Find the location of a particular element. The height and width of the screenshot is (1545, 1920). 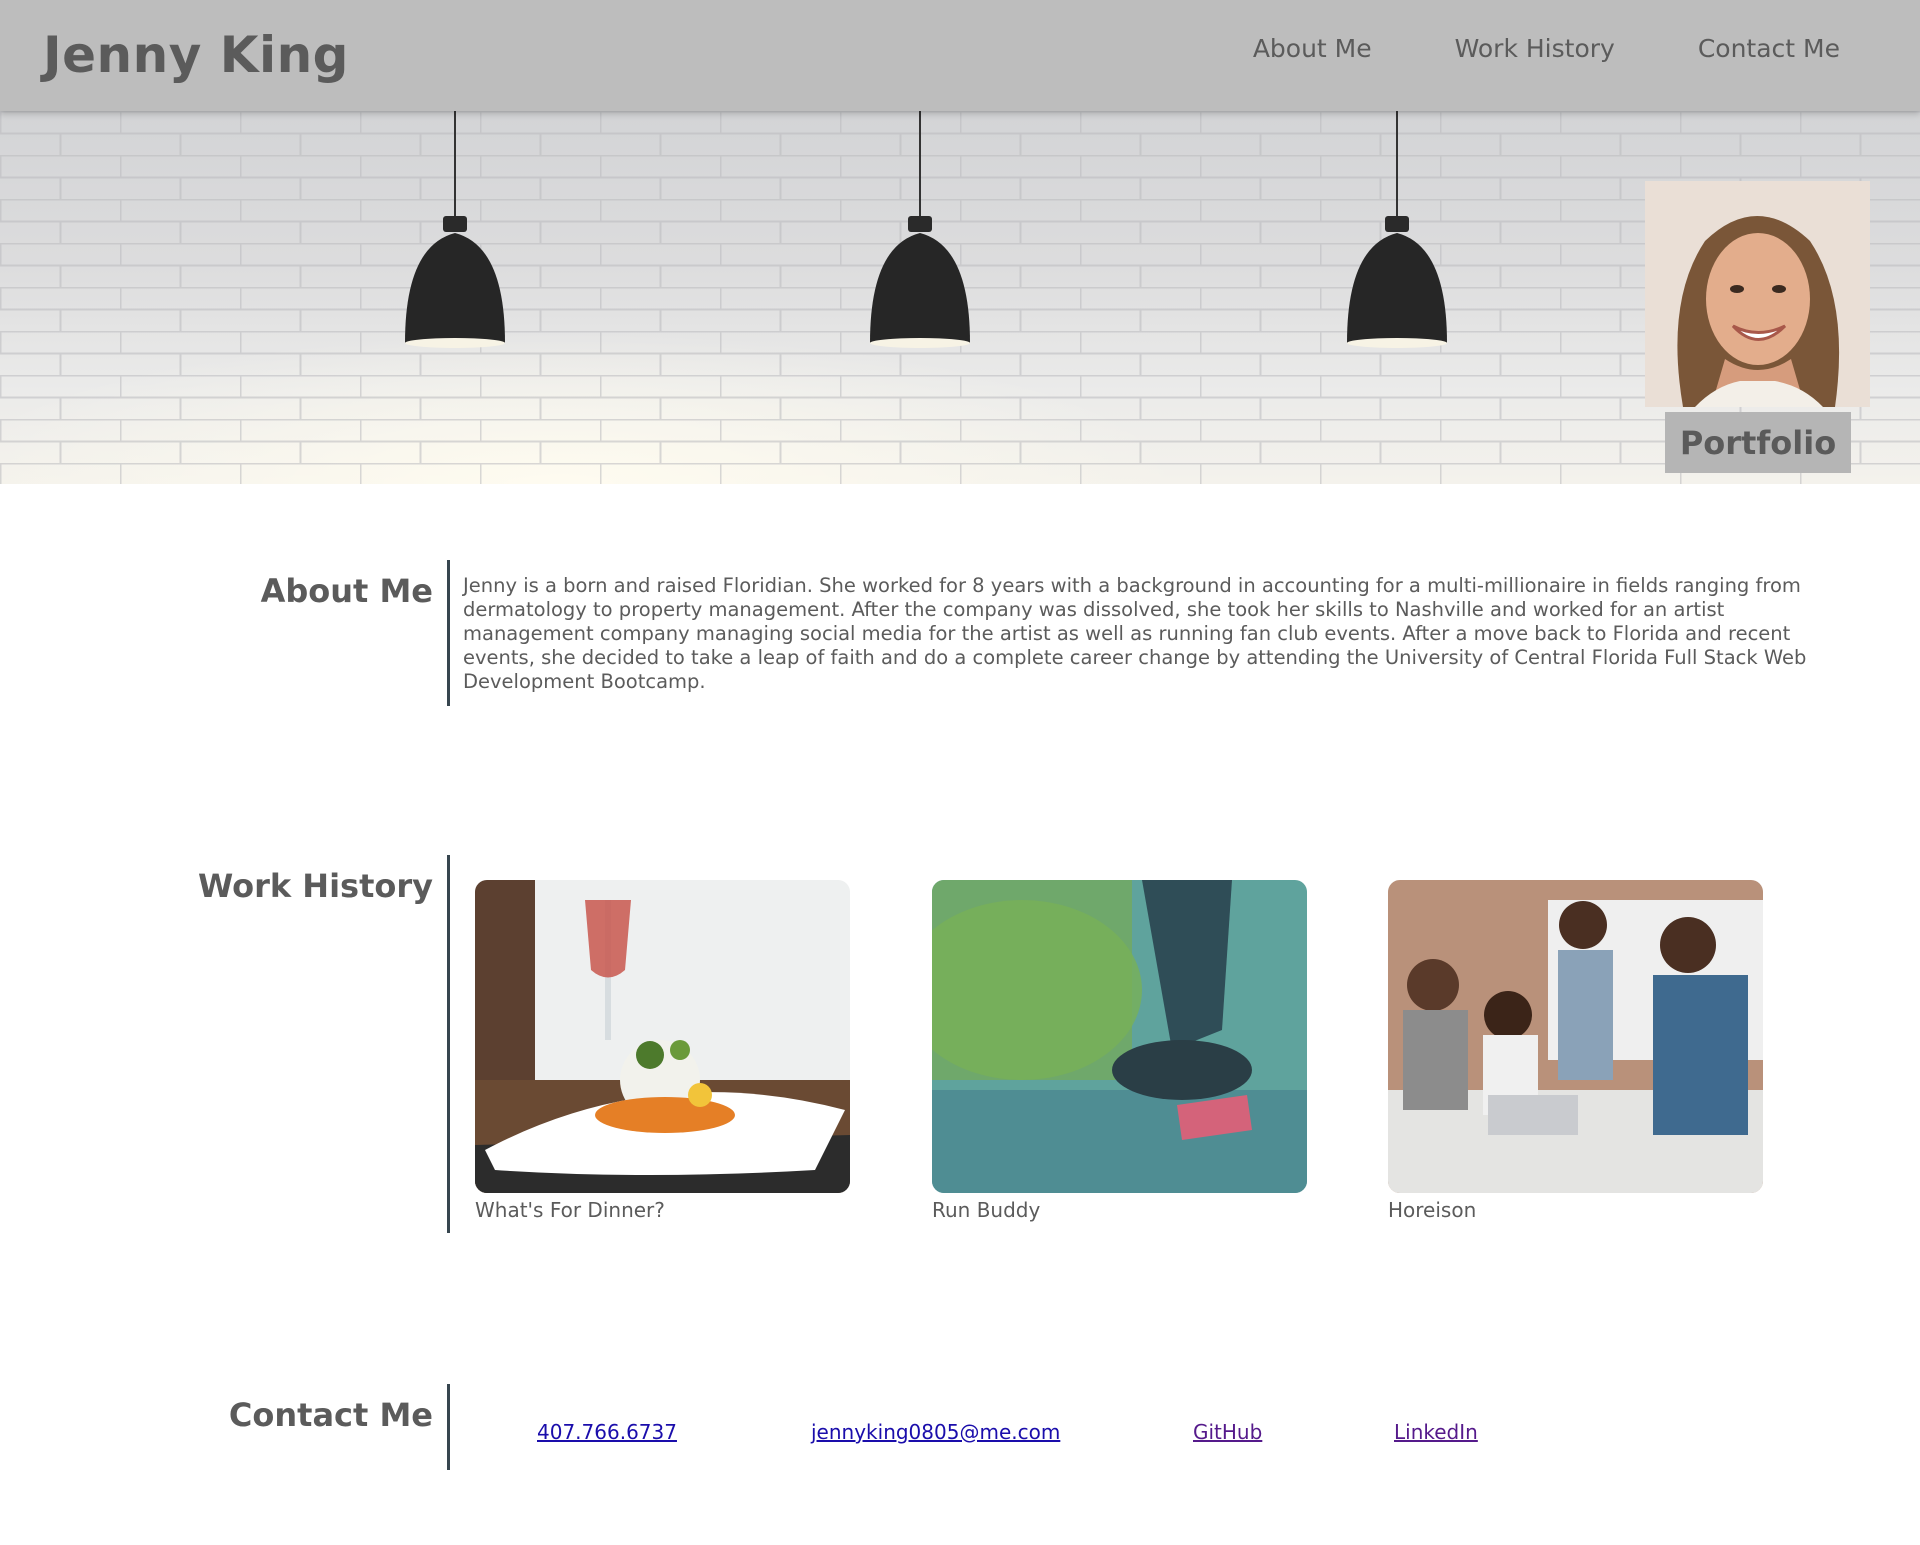

about-divider is located at coordinates (448, 633).